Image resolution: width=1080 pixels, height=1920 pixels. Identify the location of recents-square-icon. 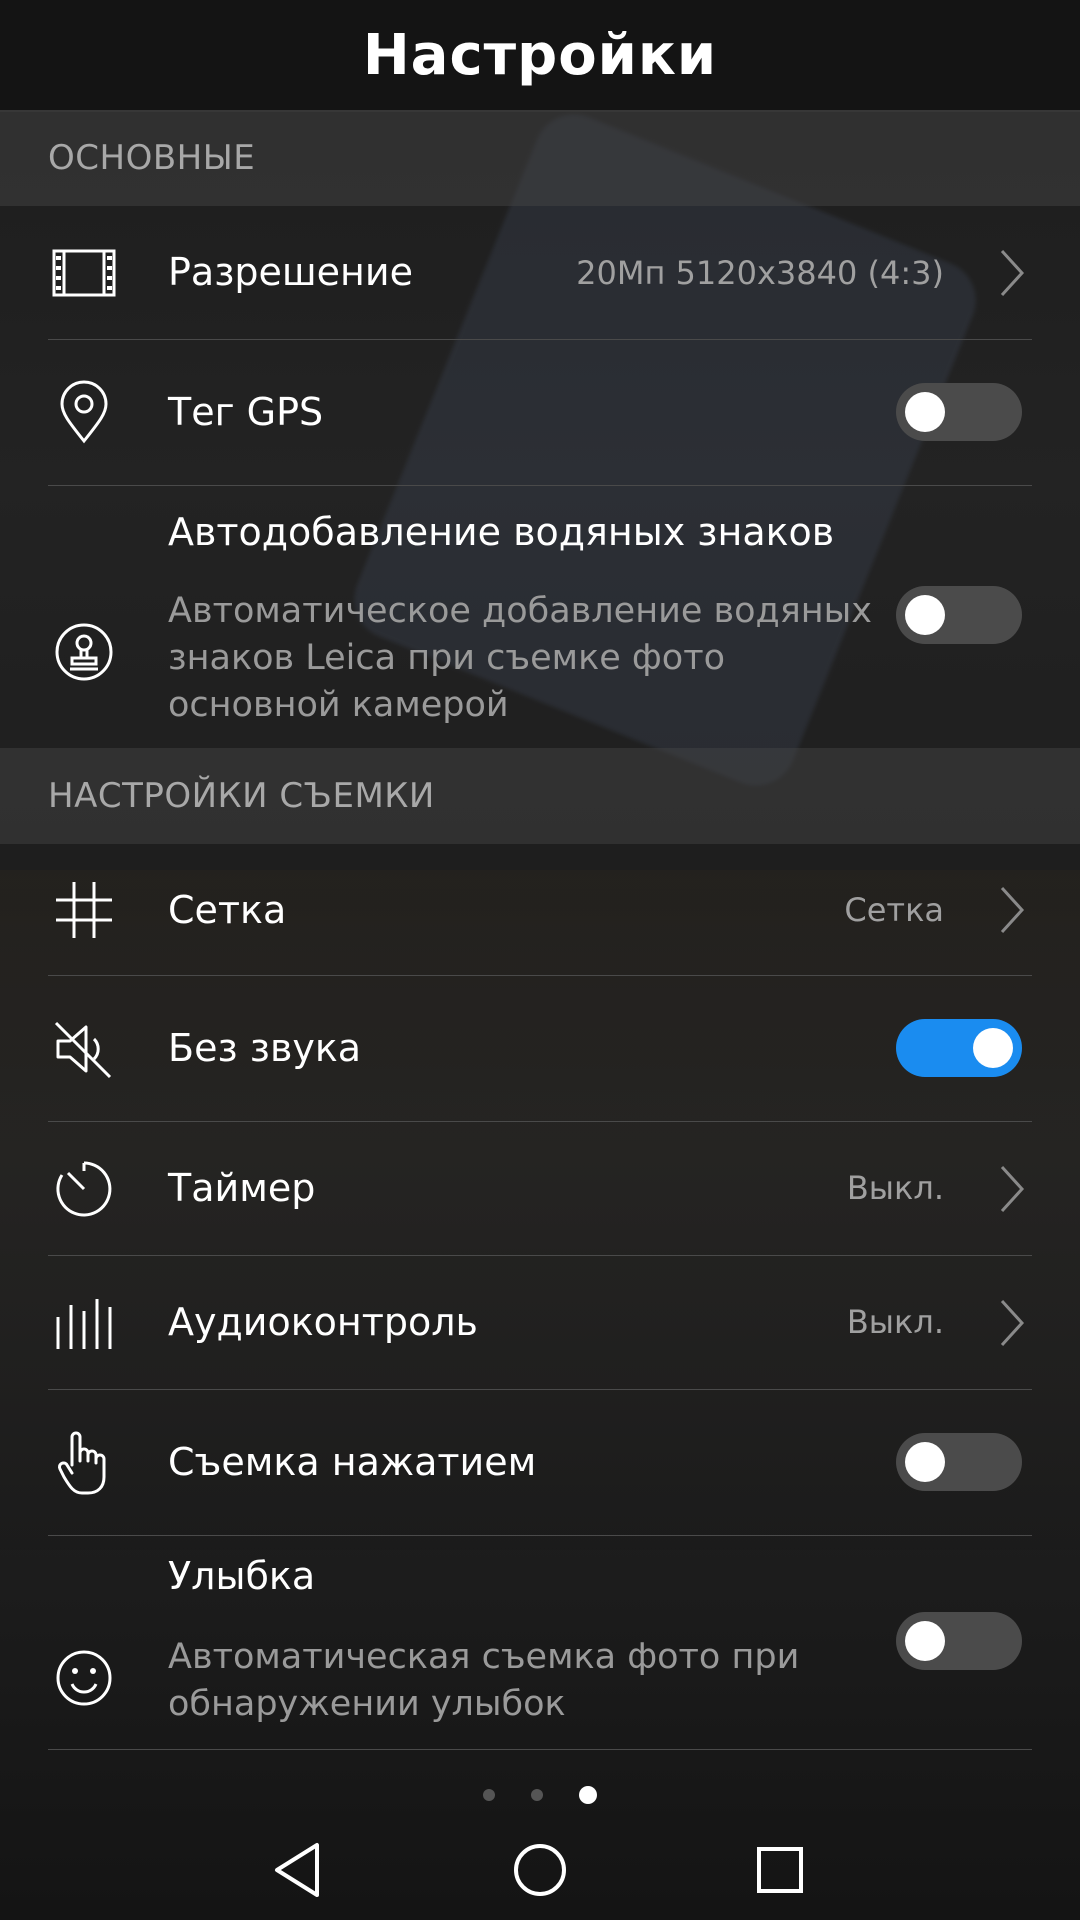
(780, 1870).